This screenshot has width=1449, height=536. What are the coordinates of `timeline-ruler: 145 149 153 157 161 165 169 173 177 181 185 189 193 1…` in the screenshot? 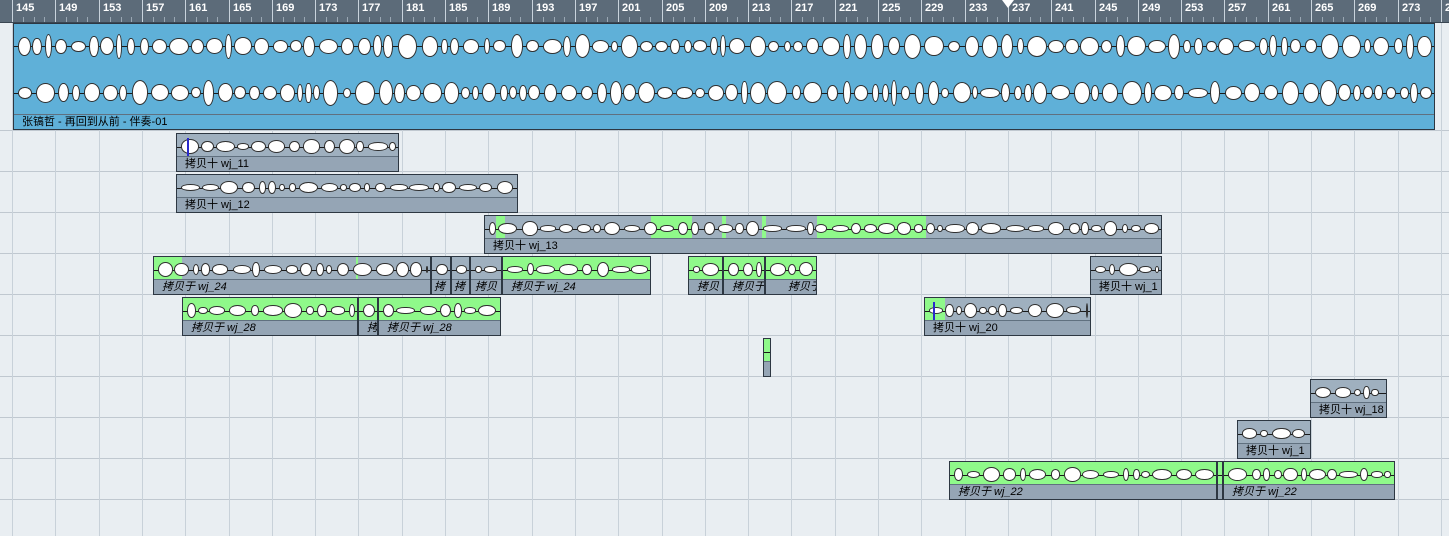 It's located at (724, 11).